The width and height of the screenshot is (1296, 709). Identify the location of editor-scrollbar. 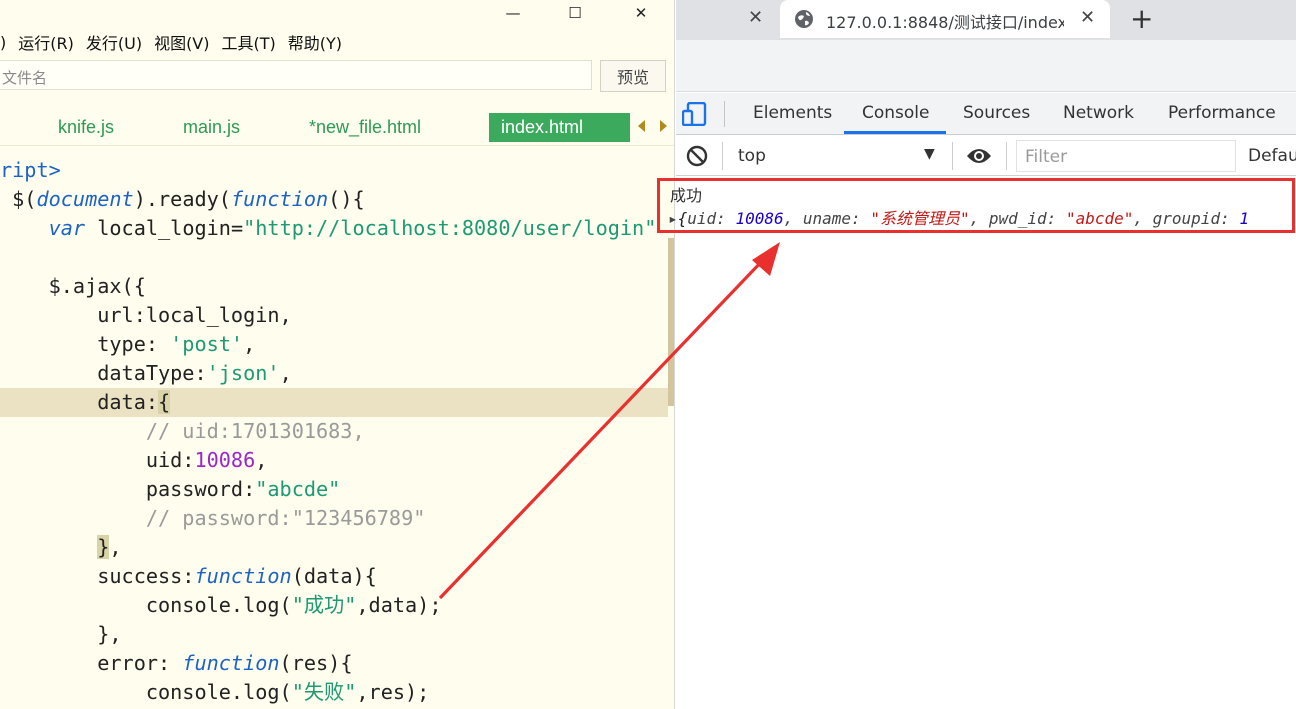
(671, 322).